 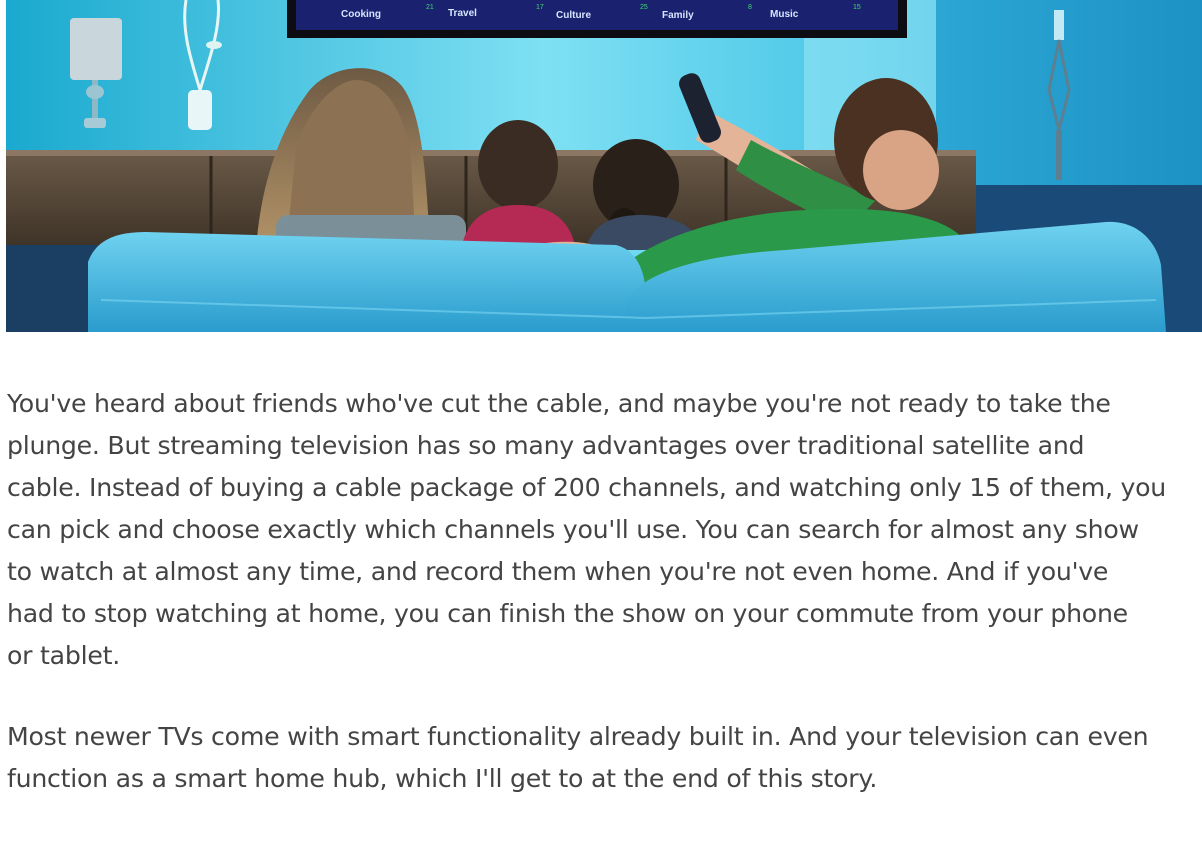 I want to click on tv-menu-count: 25, so click(x=644, y=7).